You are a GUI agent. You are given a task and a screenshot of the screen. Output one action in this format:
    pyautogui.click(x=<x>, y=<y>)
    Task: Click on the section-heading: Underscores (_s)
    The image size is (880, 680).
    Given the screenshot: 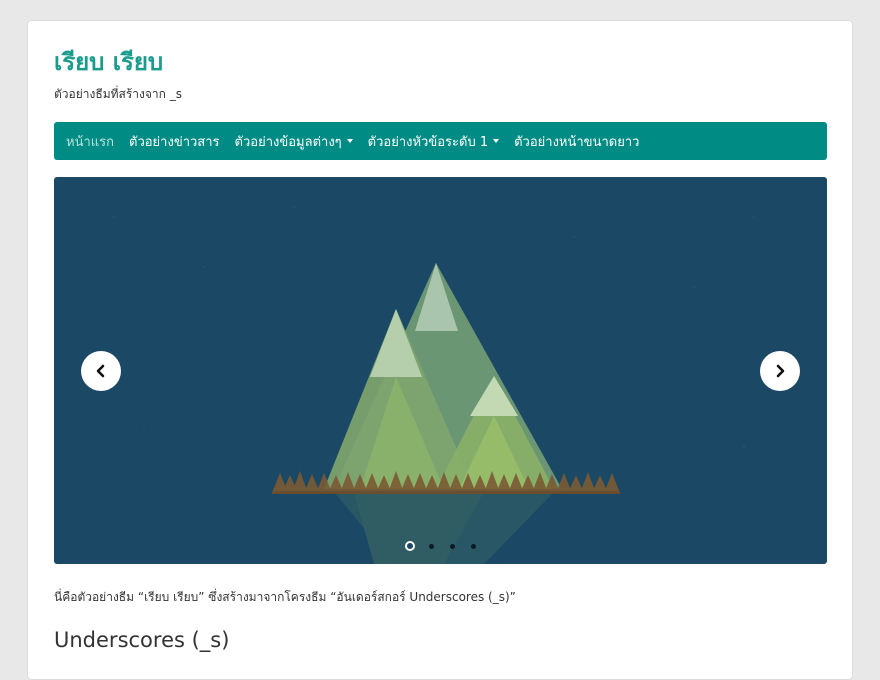 What is the action you would take?
    pyautogui.click(x=142, y=640)
    